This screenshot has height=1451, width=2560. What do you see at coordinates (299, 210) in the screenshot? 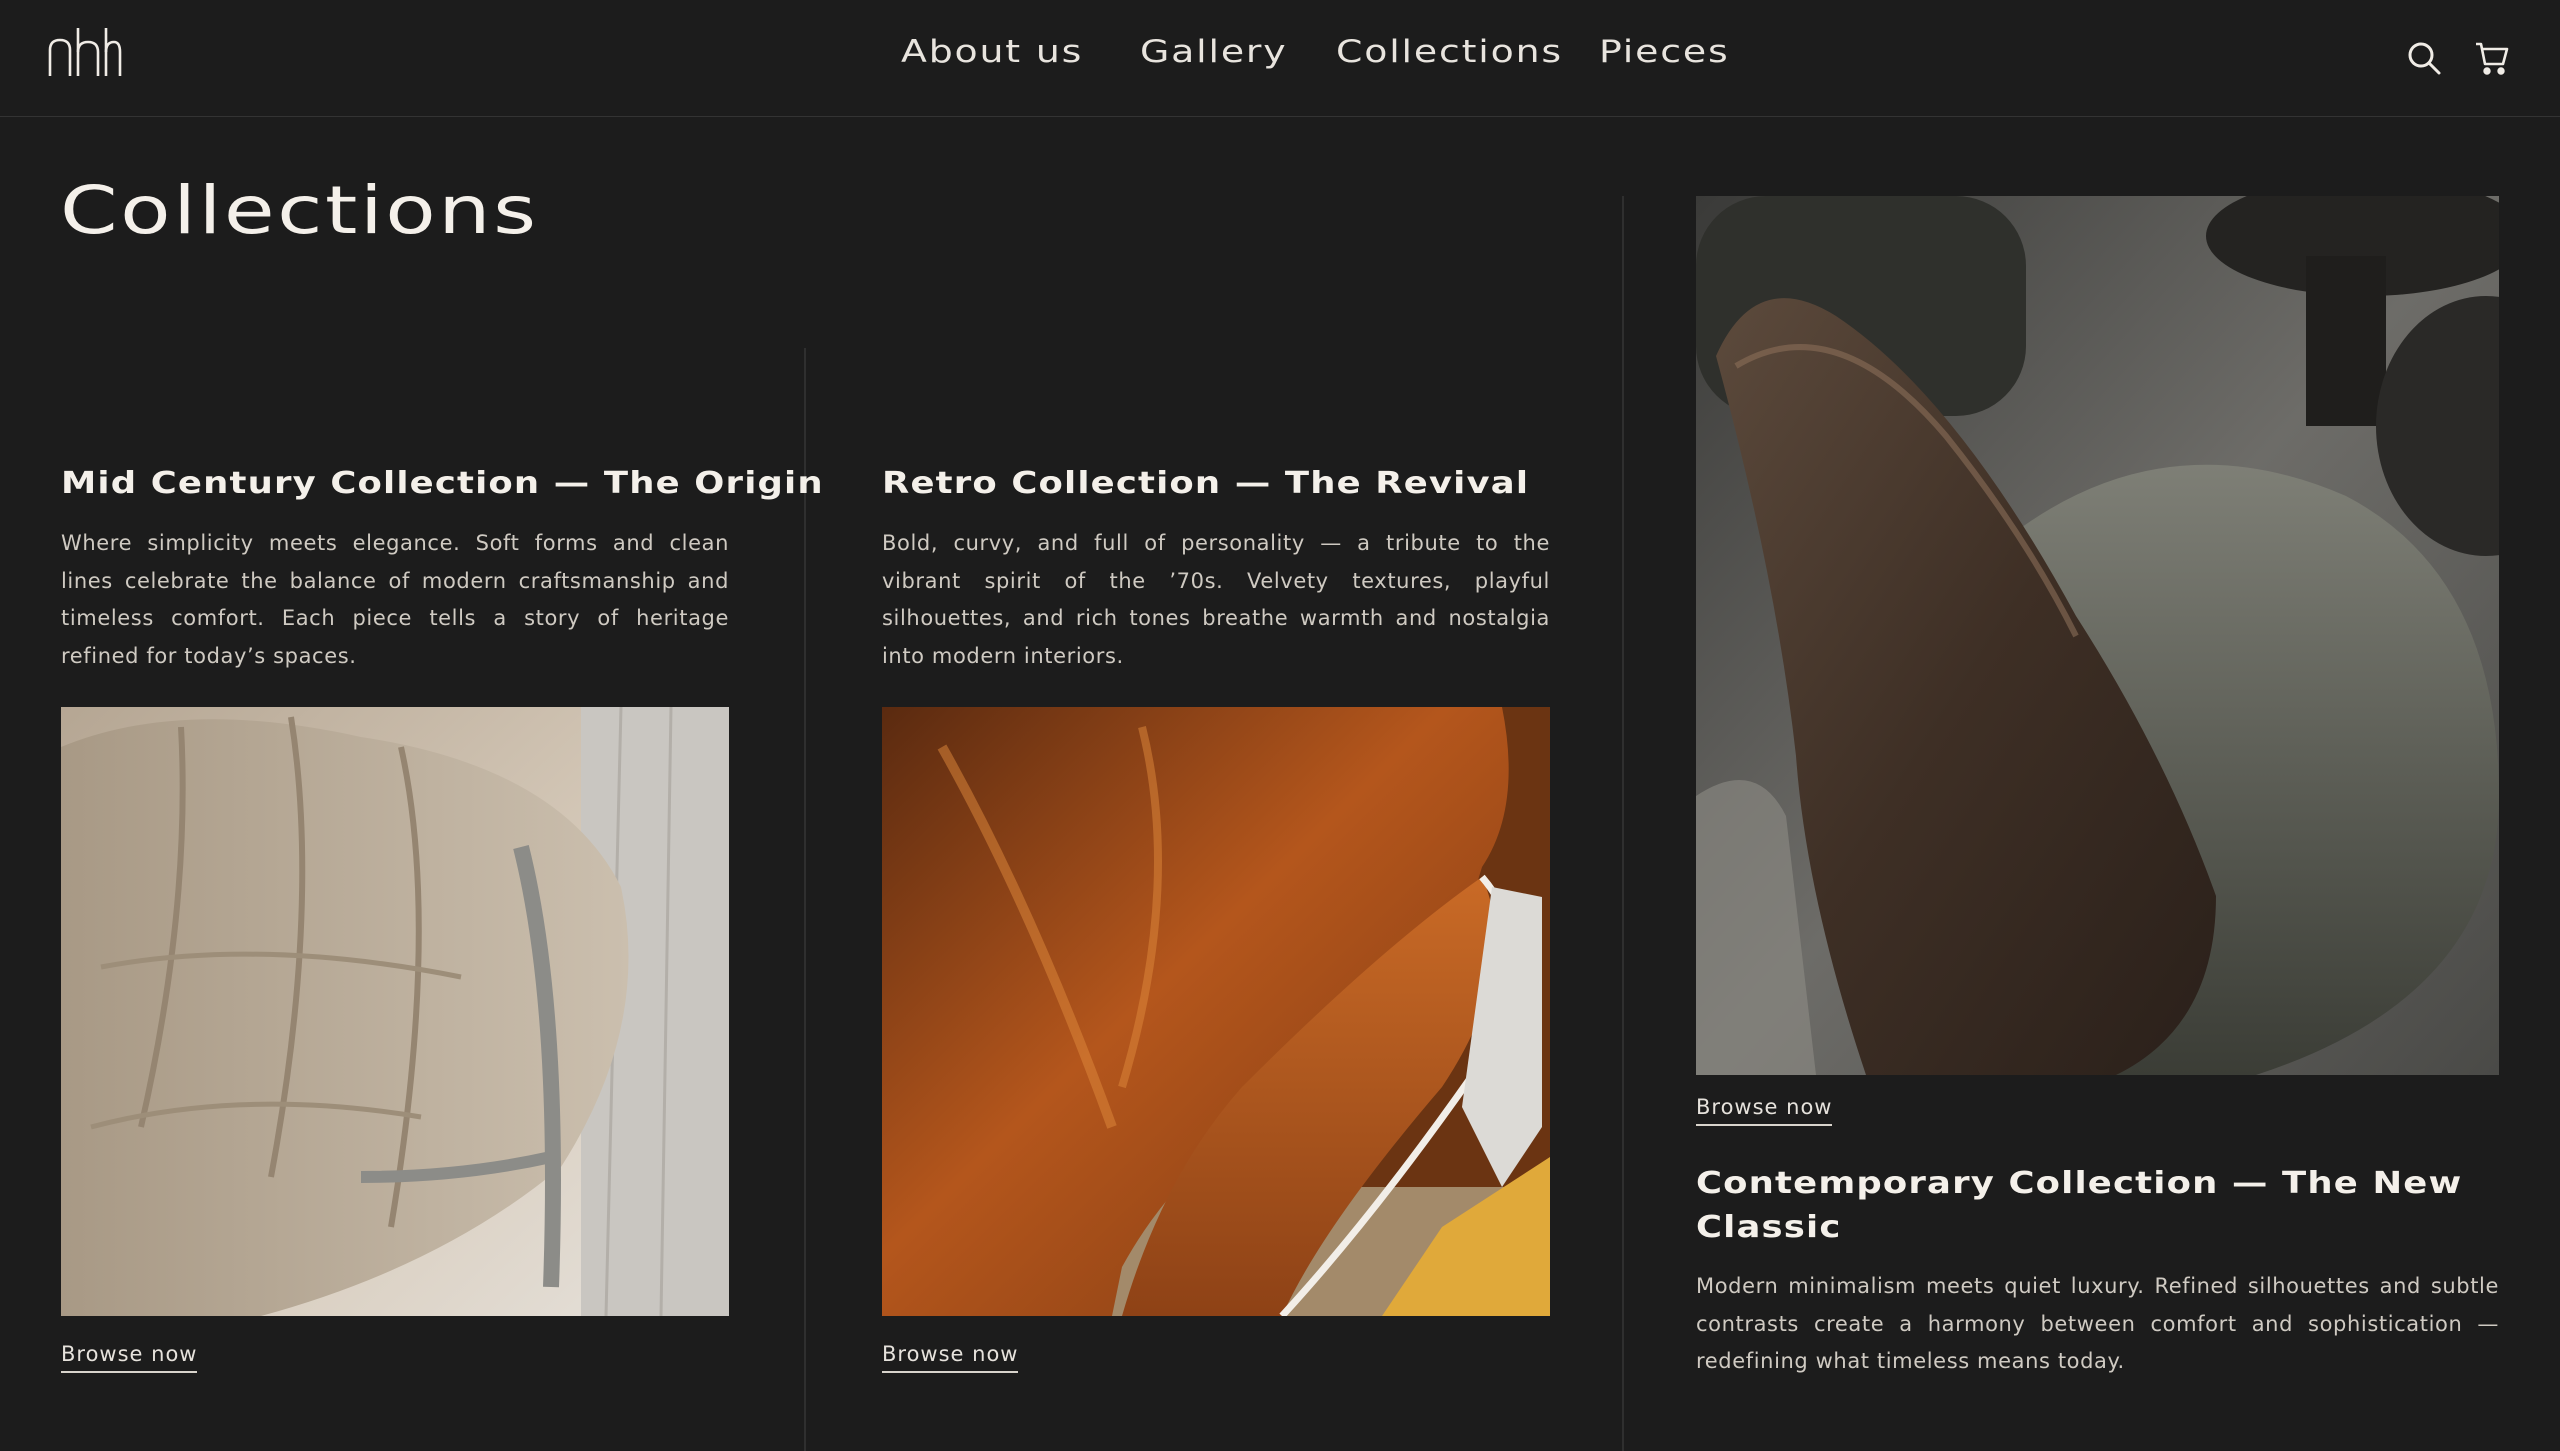
I see `page-title: Collections` at bounding box center [299, 210].